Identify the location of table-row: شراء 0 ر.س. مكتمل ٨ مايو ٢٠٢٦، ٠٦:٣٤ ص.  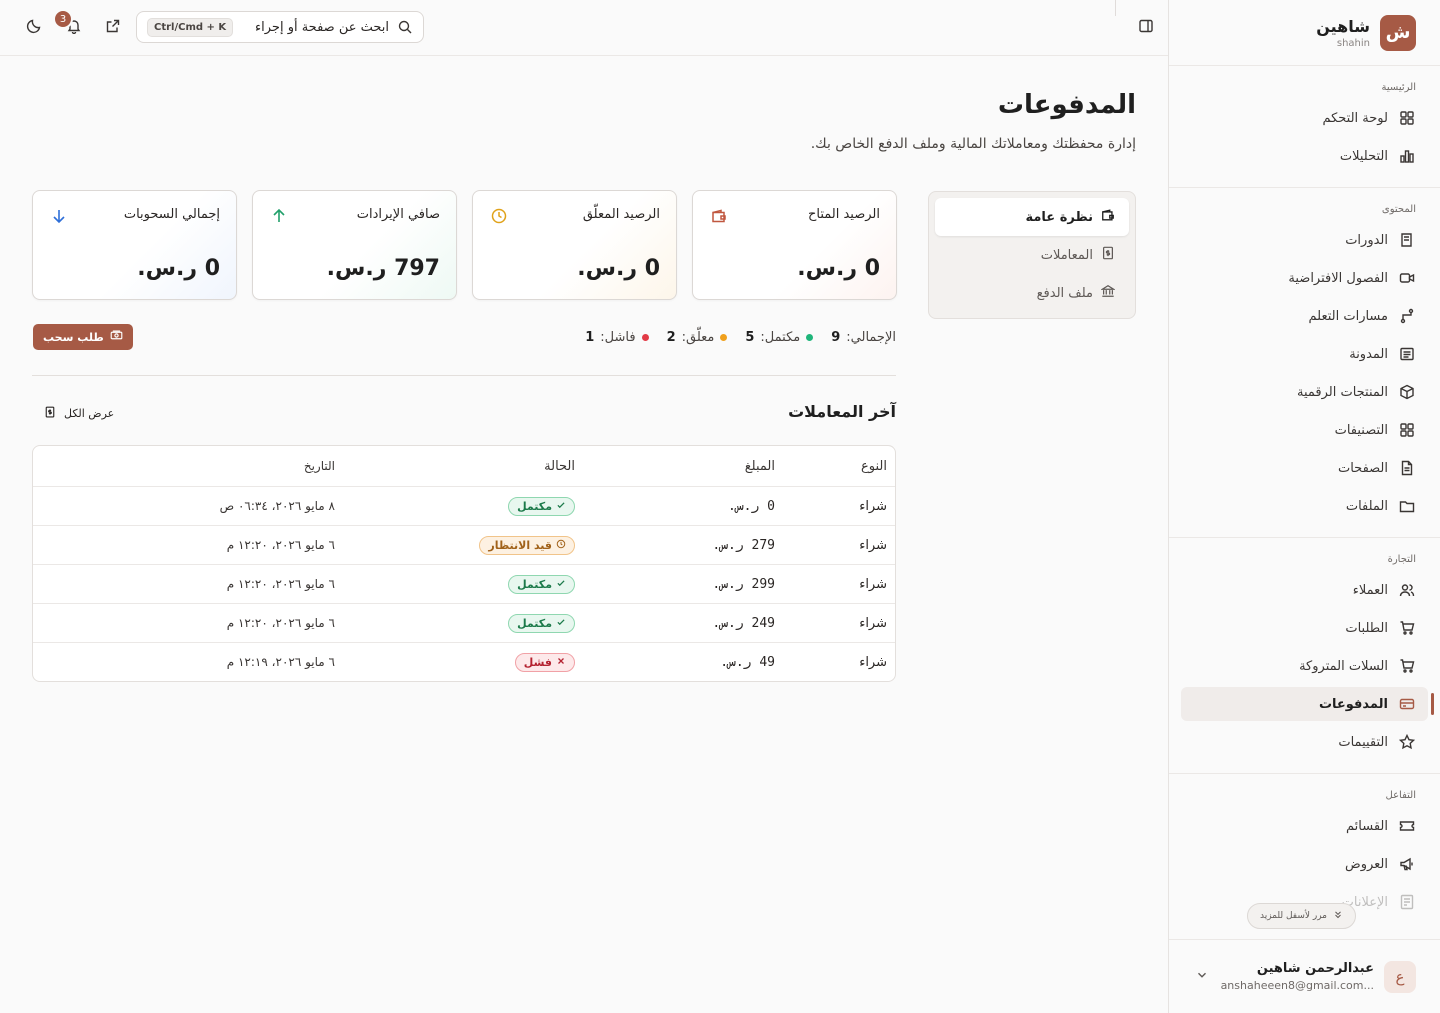
(464, 505).